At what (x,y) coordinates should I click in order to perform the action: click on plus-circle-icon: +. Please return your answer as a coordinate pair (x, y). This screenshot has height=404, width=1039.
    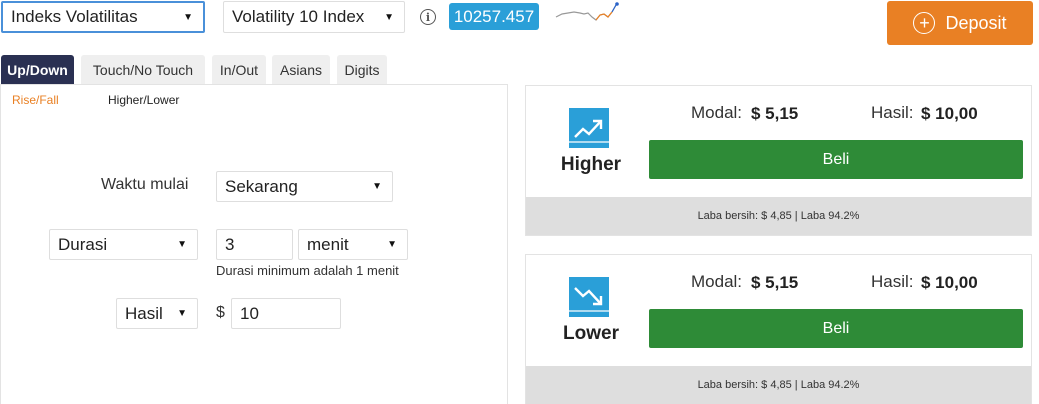
    Looking at the image, I should click on (924, 23).